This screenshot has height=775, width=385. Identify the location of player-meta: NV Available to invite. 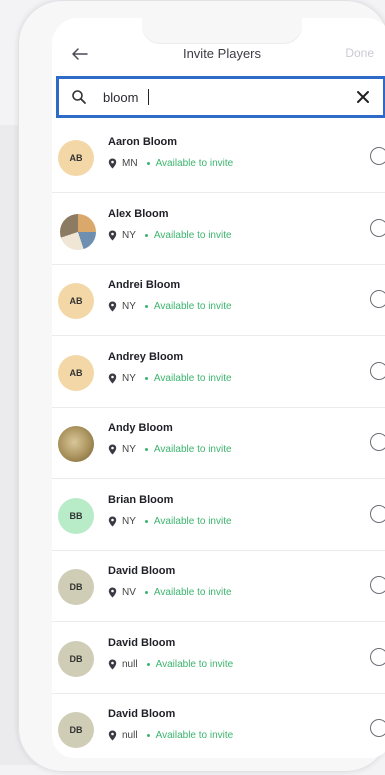
(170, 592).